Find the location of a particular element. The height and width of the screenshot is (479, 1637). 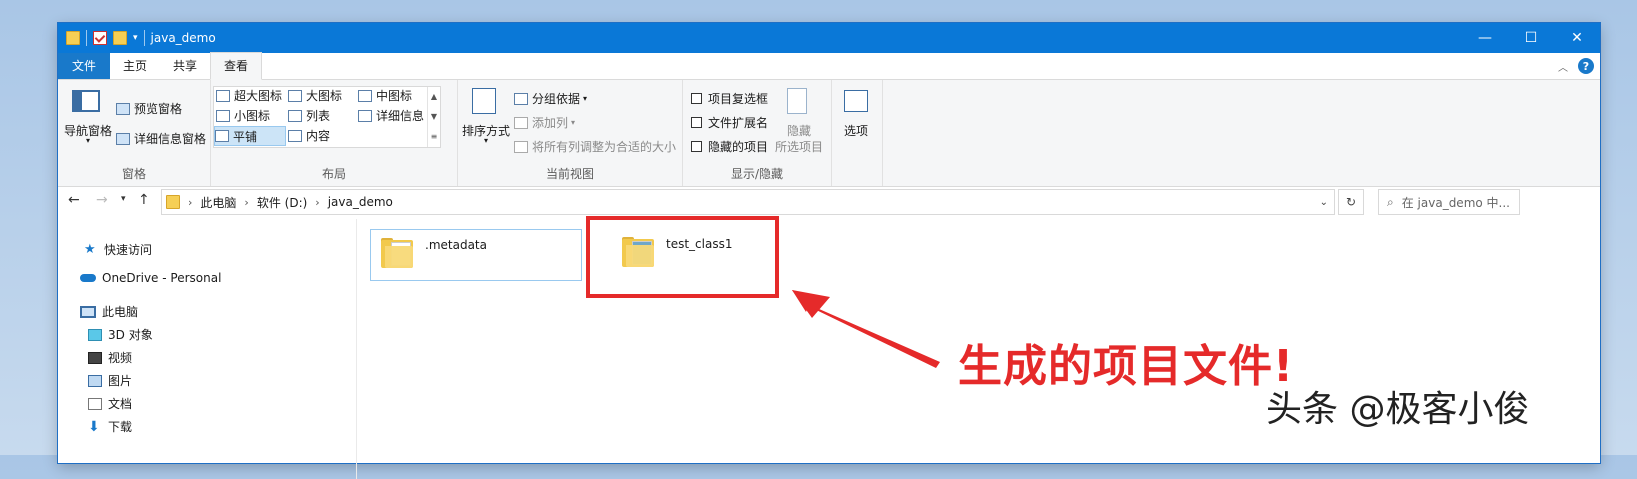

watermark: 头条 @极客小俊 is located at coordinates (1398, 409).